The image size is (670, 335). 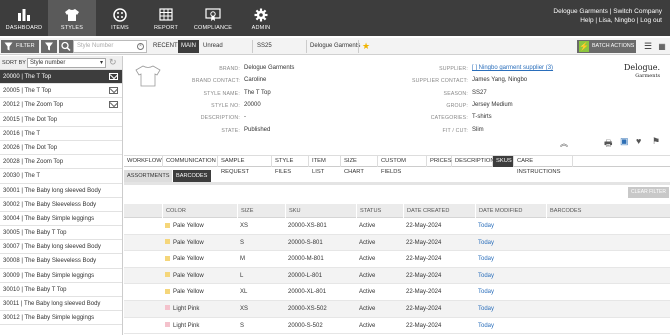 I want to click on list-item: 30004 | The Baby Simple leggings, so click(x=61, y=219).